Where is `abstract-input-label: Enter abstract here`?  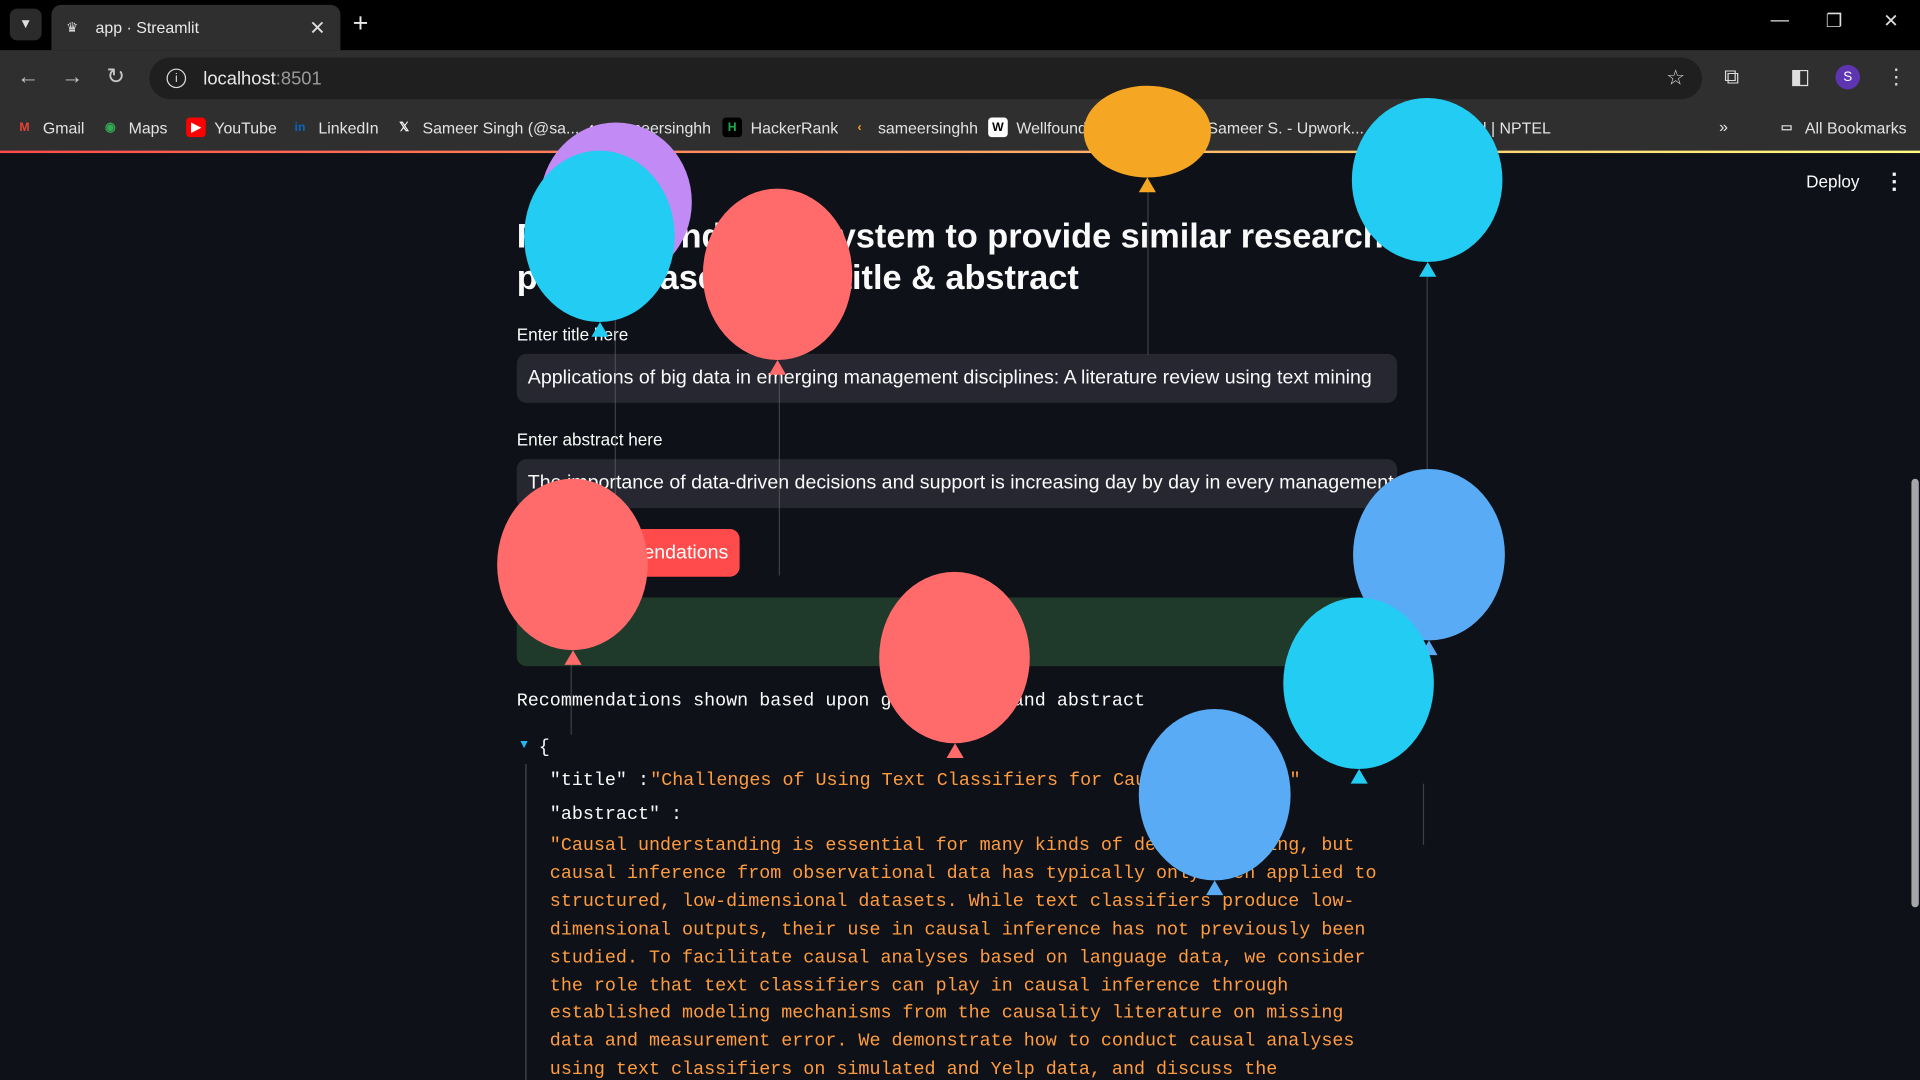 abstract-input-label: Enter abstract here is located at coordinates (589, 439).